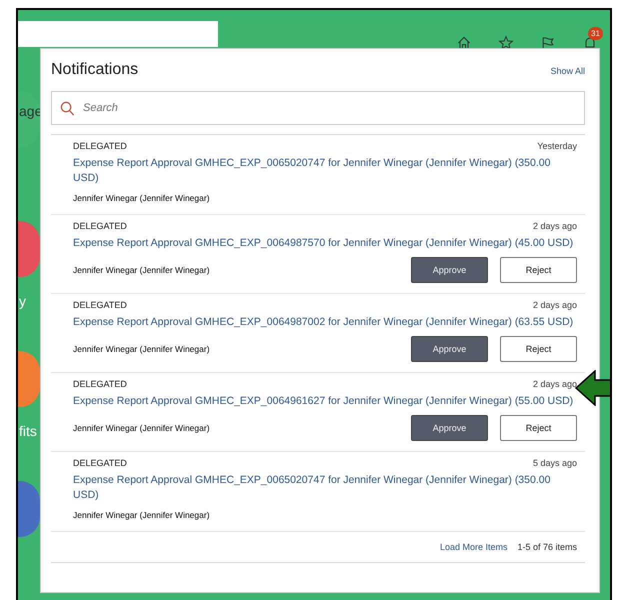 Image resolution: width=635 pixels, height=600 pixels. Describe the element at coordinates (28, 431) in the screenshot. I see `tile-label: fits` at that location.